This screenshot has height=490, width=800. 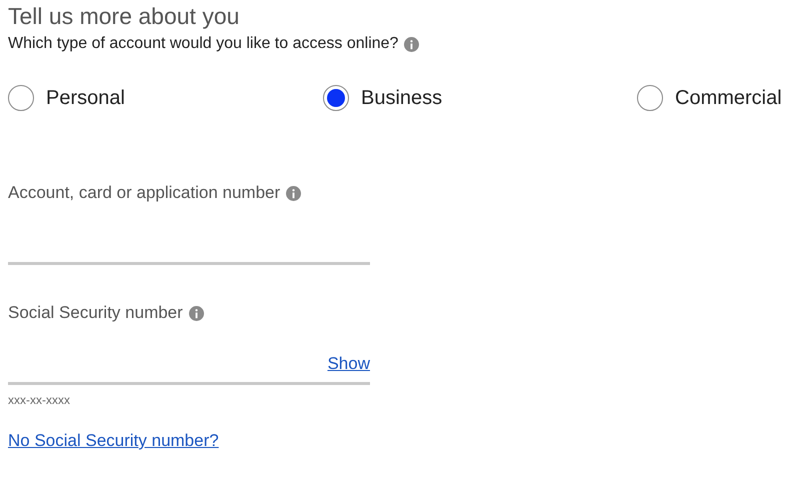 I want to click on no-ssn-link: No Social Security number?, so click(x=113, y=441).